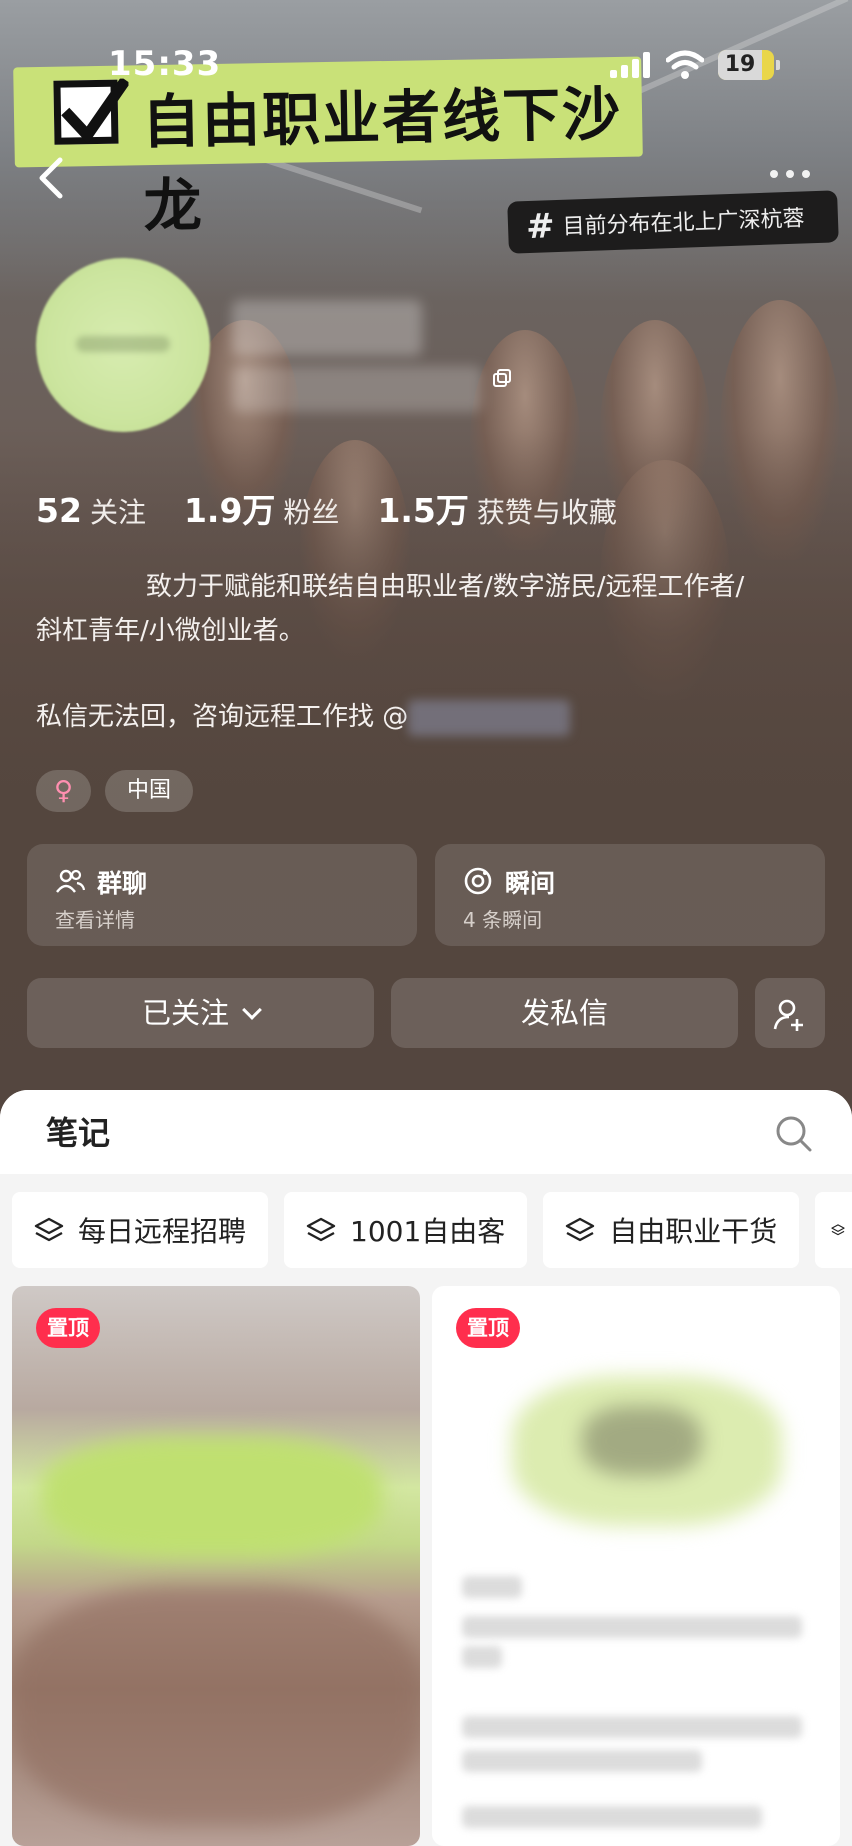 This screenshot has height=1846, width=852. What do you see at coordinates (311, 511) in the screenshot?
I see `followers-label: 粉丝` at bounding box center [311, 511].